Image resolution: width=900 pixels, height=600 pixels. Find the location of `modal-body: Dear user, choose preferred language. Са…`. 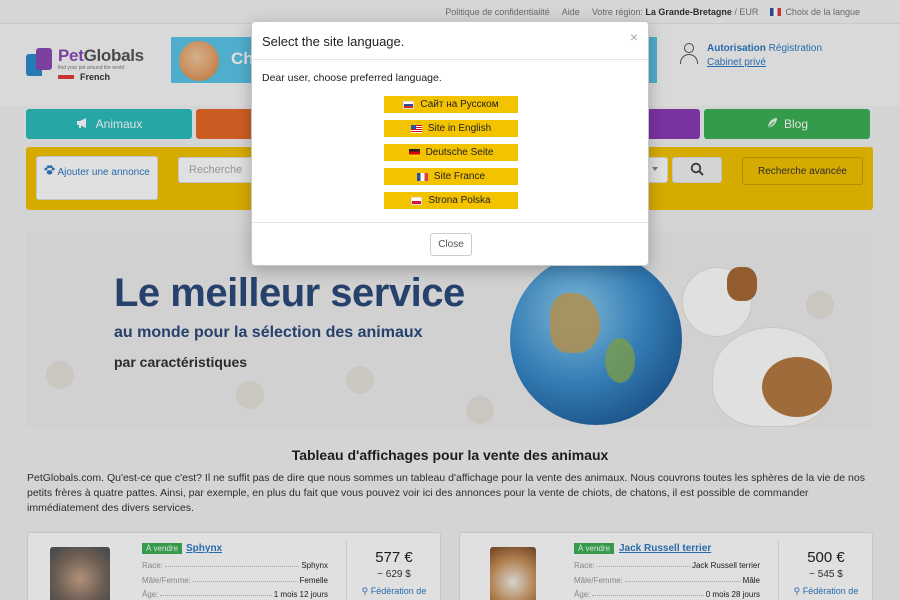

modal-body: Dear user, choose preferred language. Са… is located at coordinates (450, 141).